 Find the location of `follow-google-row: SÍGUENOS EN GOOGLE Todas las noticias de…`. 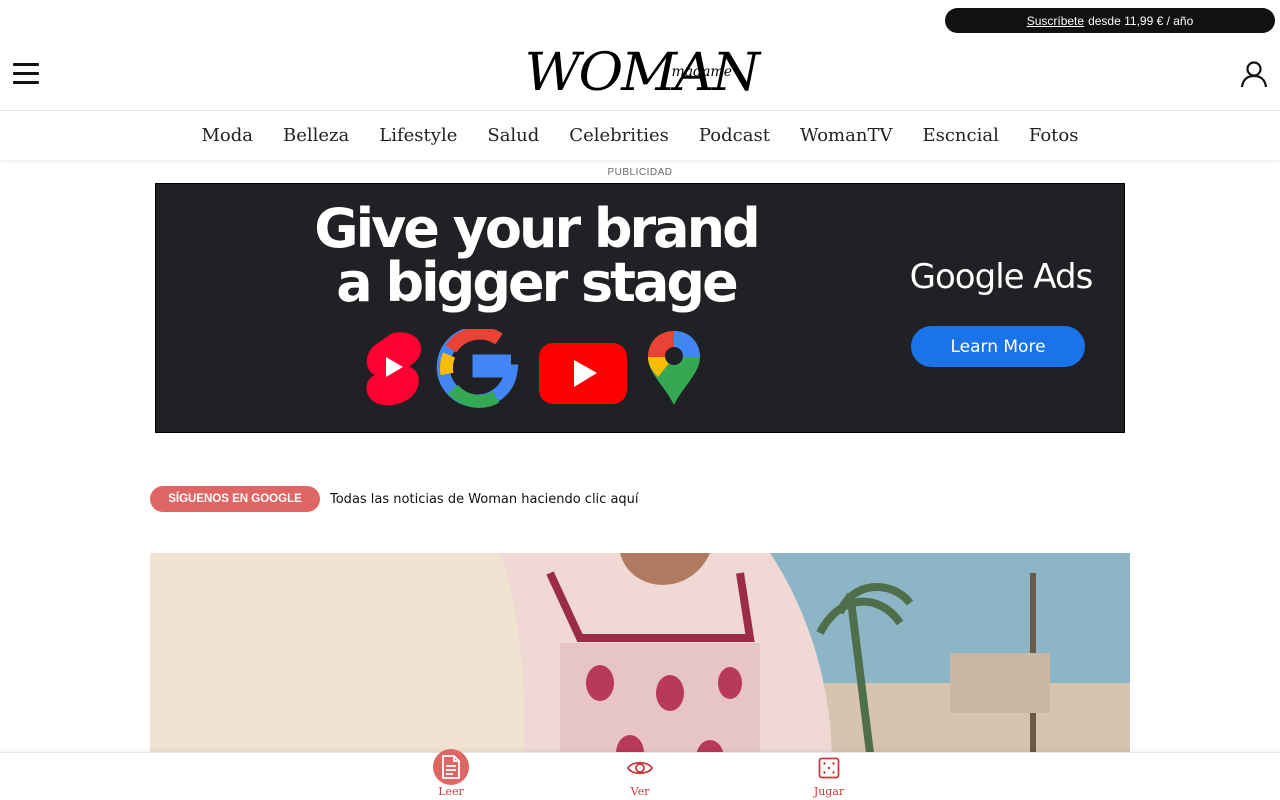

follow-google-row: SÍGUENOS EN GOOGLE Todas las noticias de… is located at coordinates (394, 499).